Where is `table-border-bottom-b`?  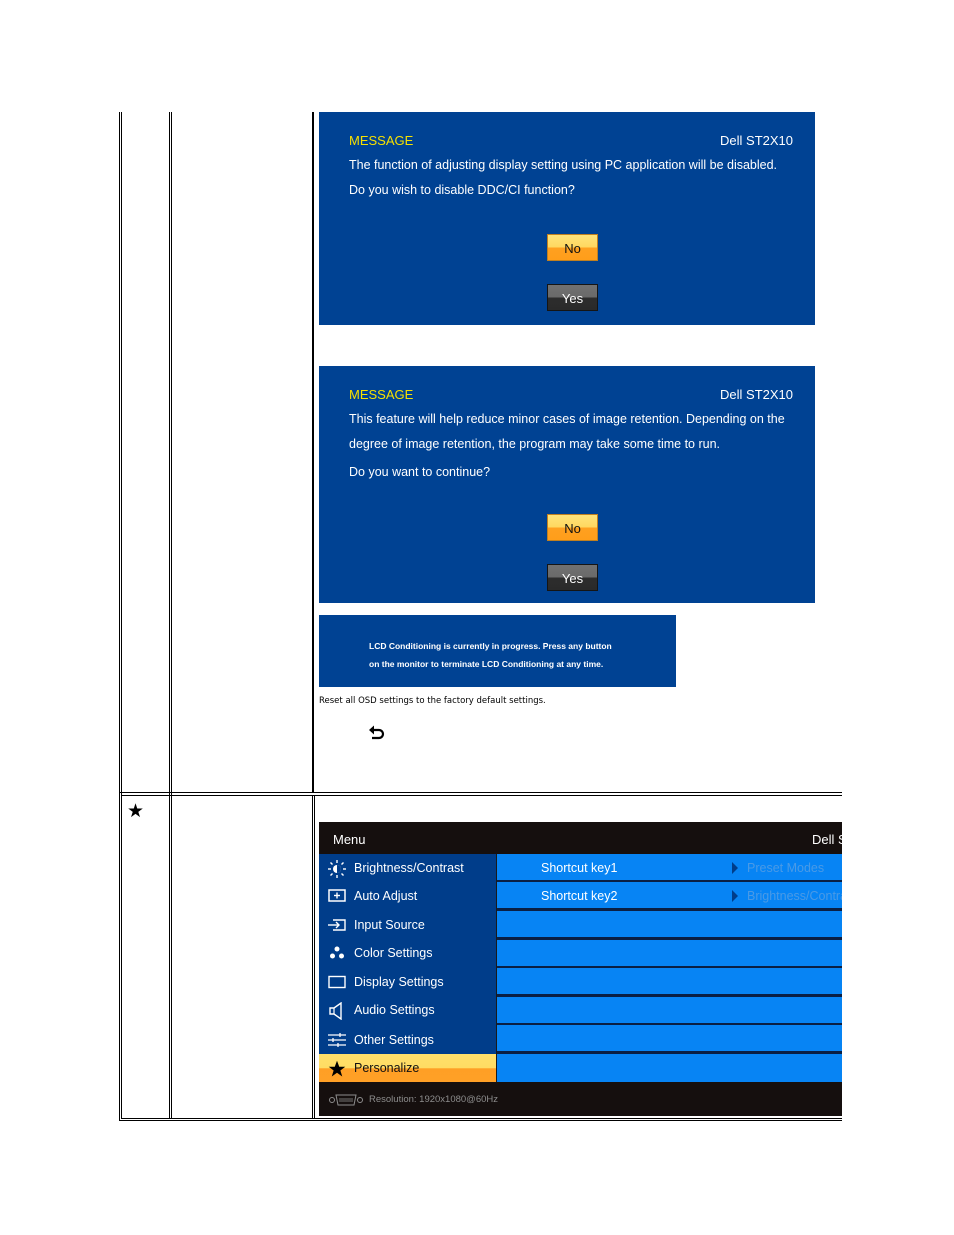 table-border-bottom-b is located at coordinates (480, 1120).